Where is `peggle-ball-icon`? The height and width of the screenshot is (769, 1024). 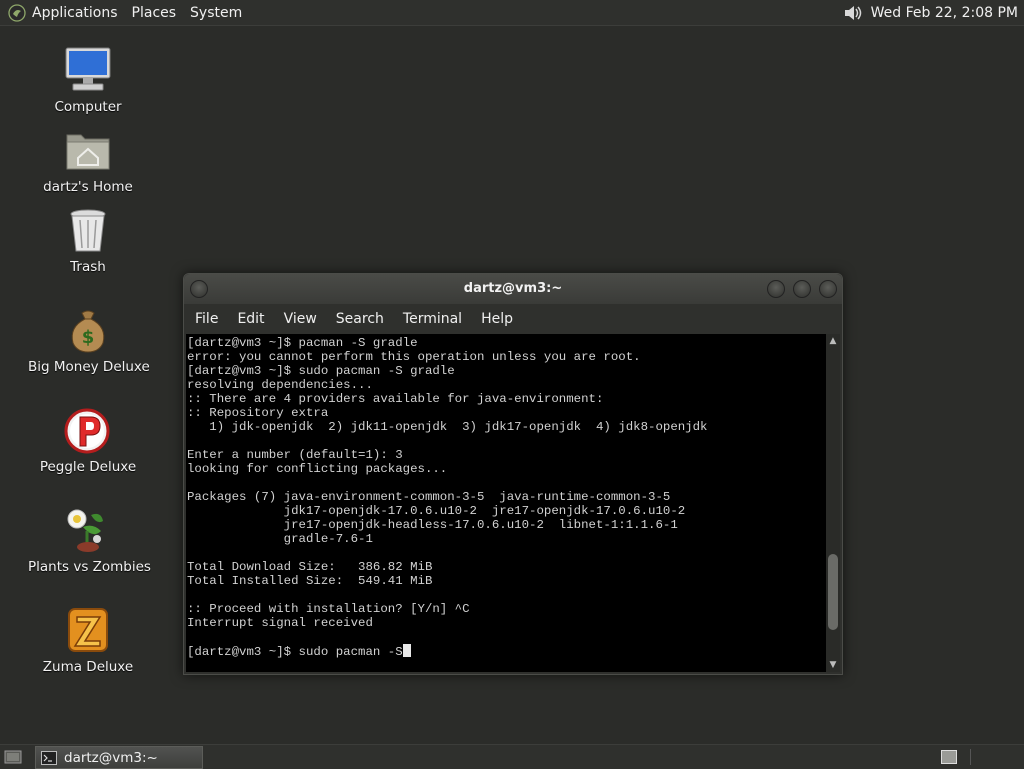
peggle-ball-icon is located at coordinates (87, 431).